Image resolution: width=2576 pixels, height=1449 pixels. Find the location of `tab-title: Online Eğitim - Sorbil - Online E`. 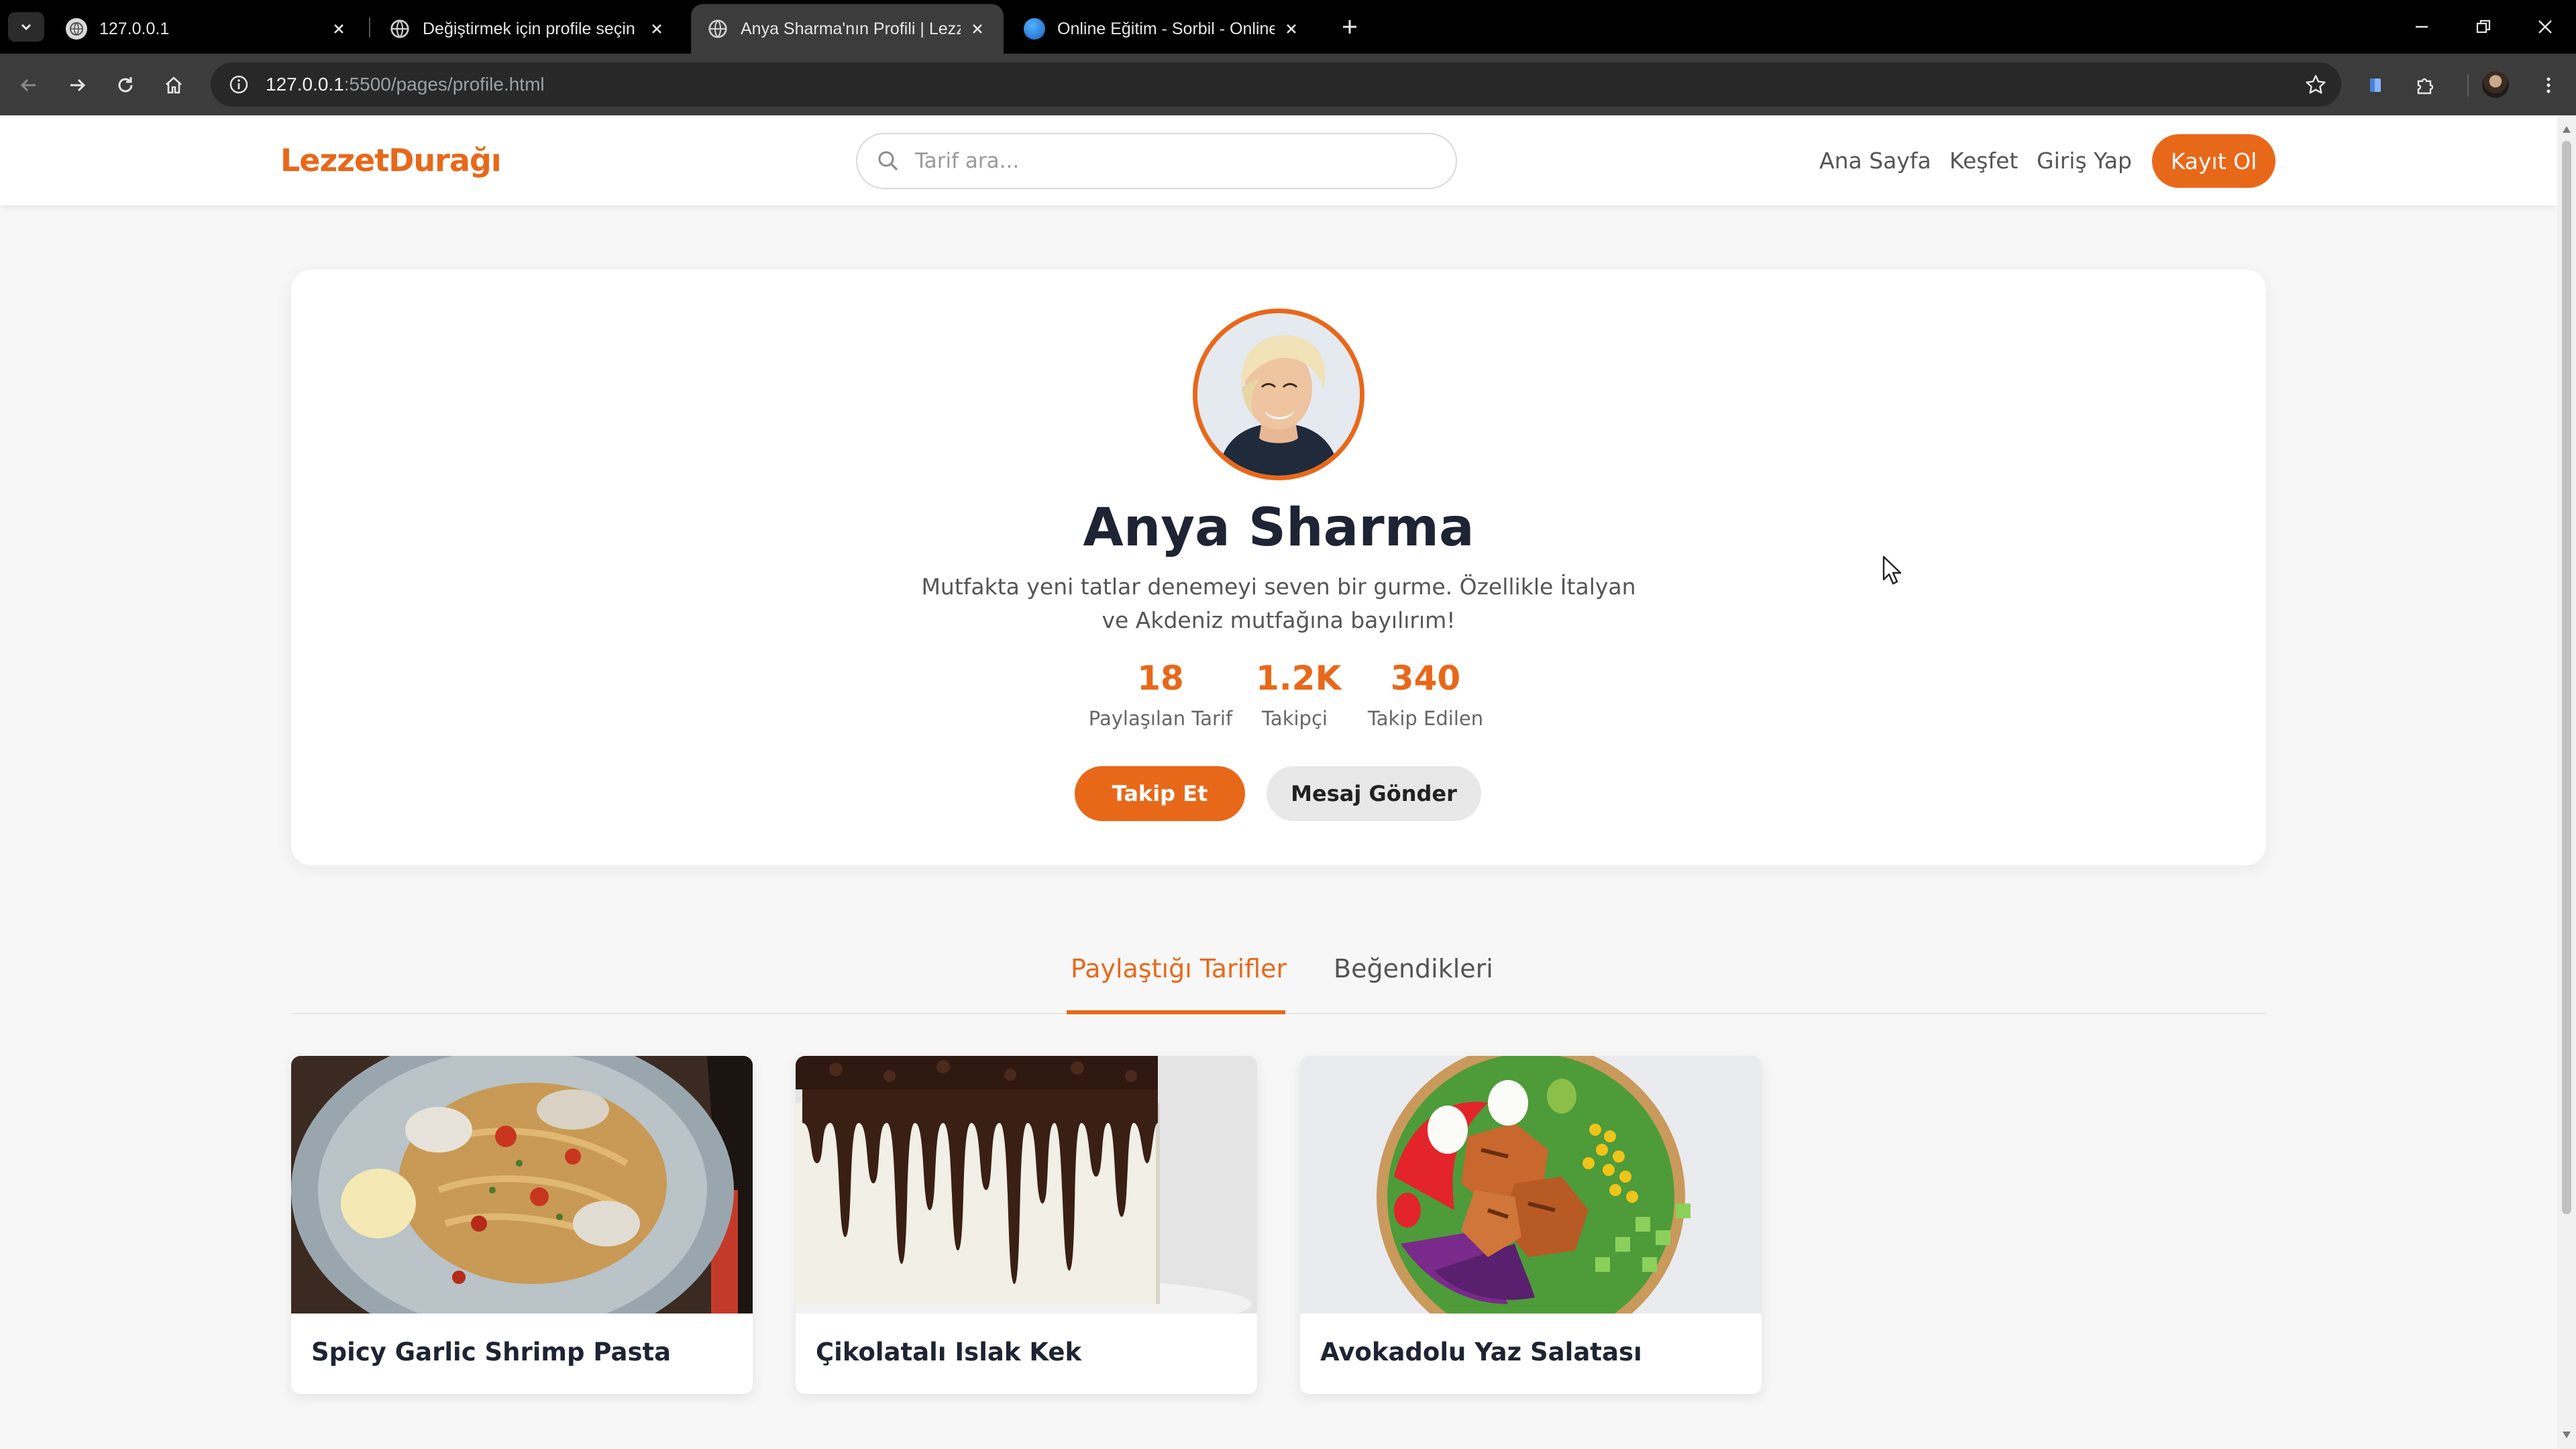

tab-title: Online Eğitim - Sorbil - Online E is located at coordinates (1166, 28).